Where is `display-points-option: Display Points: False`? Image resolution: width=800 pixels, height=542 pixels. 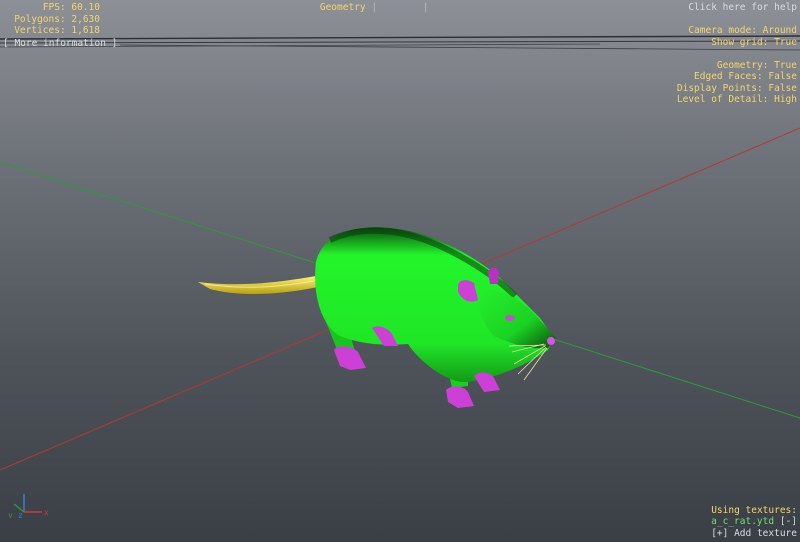 display-points-option: Display Points: False is located at coordinates (737, 89).